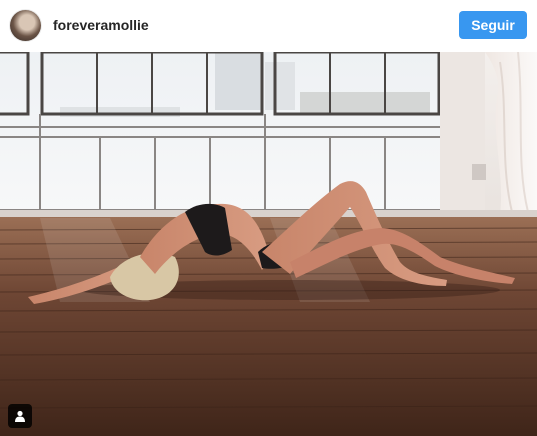  I want to click on person-glyph, so click(20, 416).